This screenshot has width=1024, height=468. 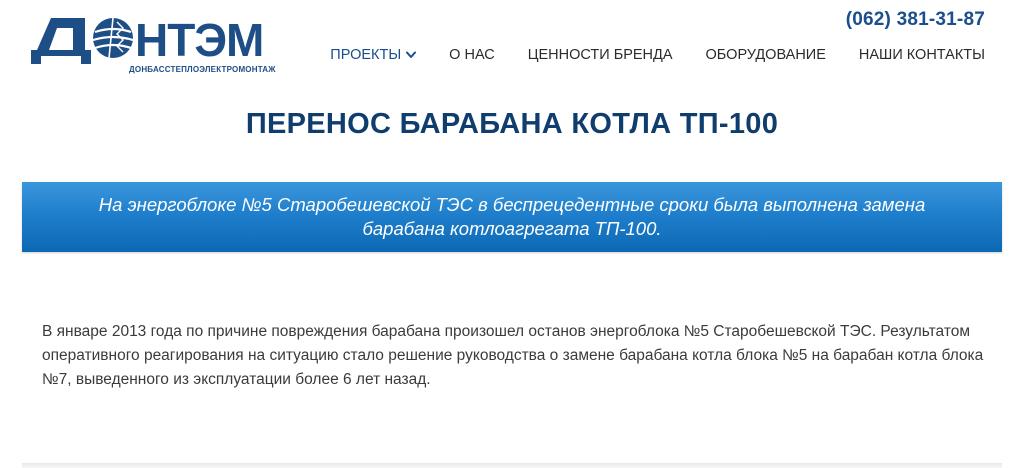 What do you see at coordinates (199, 40) in the screenshot?
I see `svg-text: НТЭМ` at bounding box center [199, 40].